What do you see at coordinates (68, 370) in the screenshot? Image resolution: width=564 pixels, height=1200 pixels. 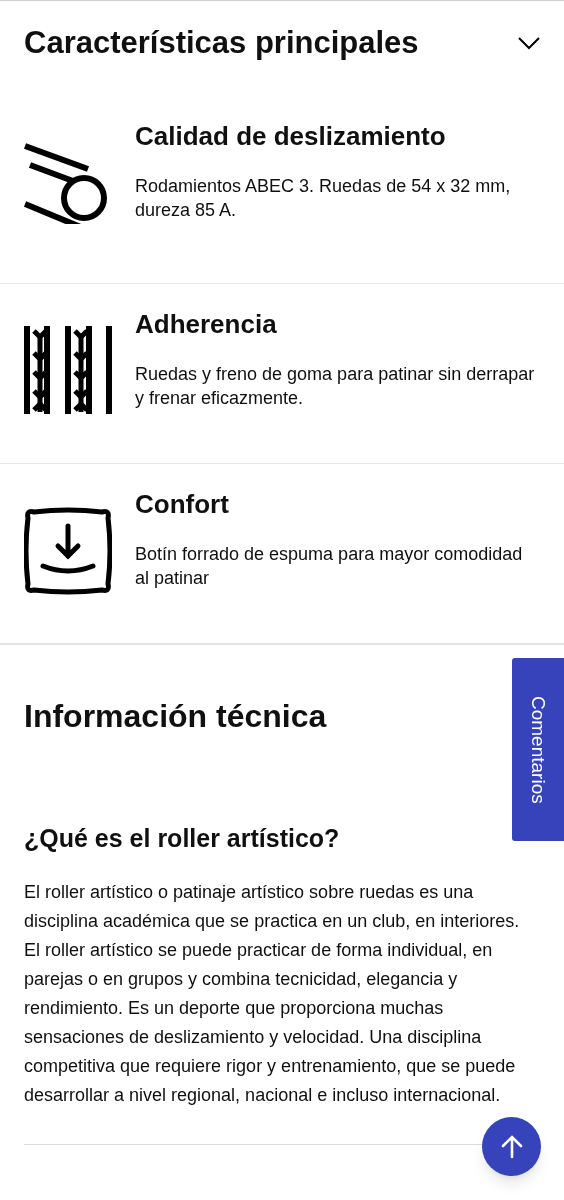 I see `tread-icon` at bounding box center [68, 370].